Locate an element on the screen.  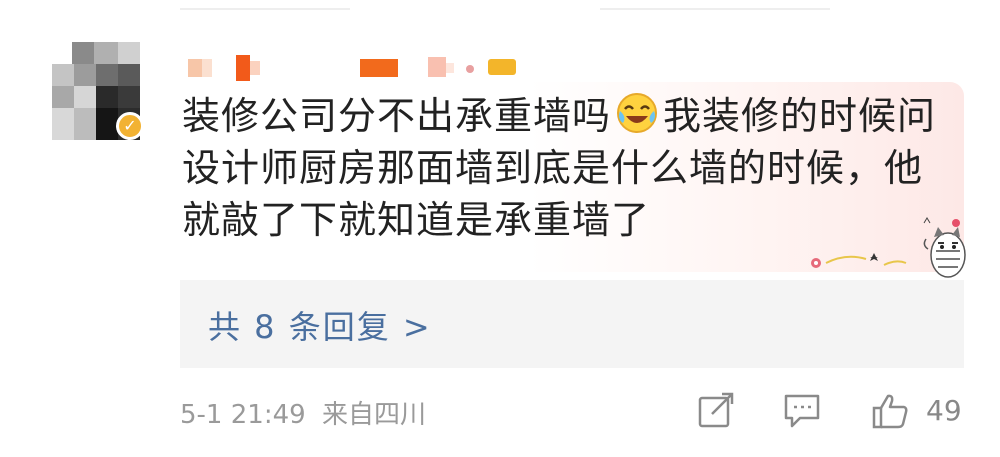
cat-sticker-icon is located at coordinates (885, 245).